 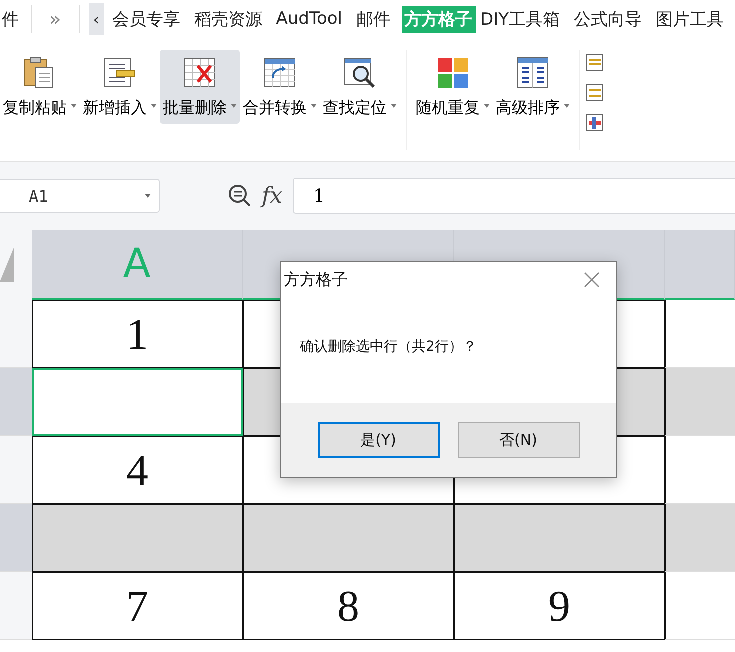 What do you see at coordinates (559, 606) in the screenshot?
I see `cell-value: 9` at bounding box center [559, 606].